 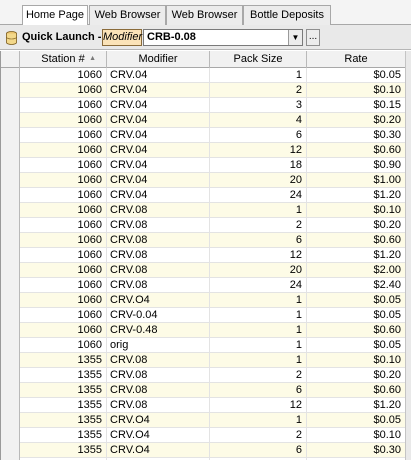 I want to click on column-header-pack-size: Pack Size, so click(x=258, y=59).